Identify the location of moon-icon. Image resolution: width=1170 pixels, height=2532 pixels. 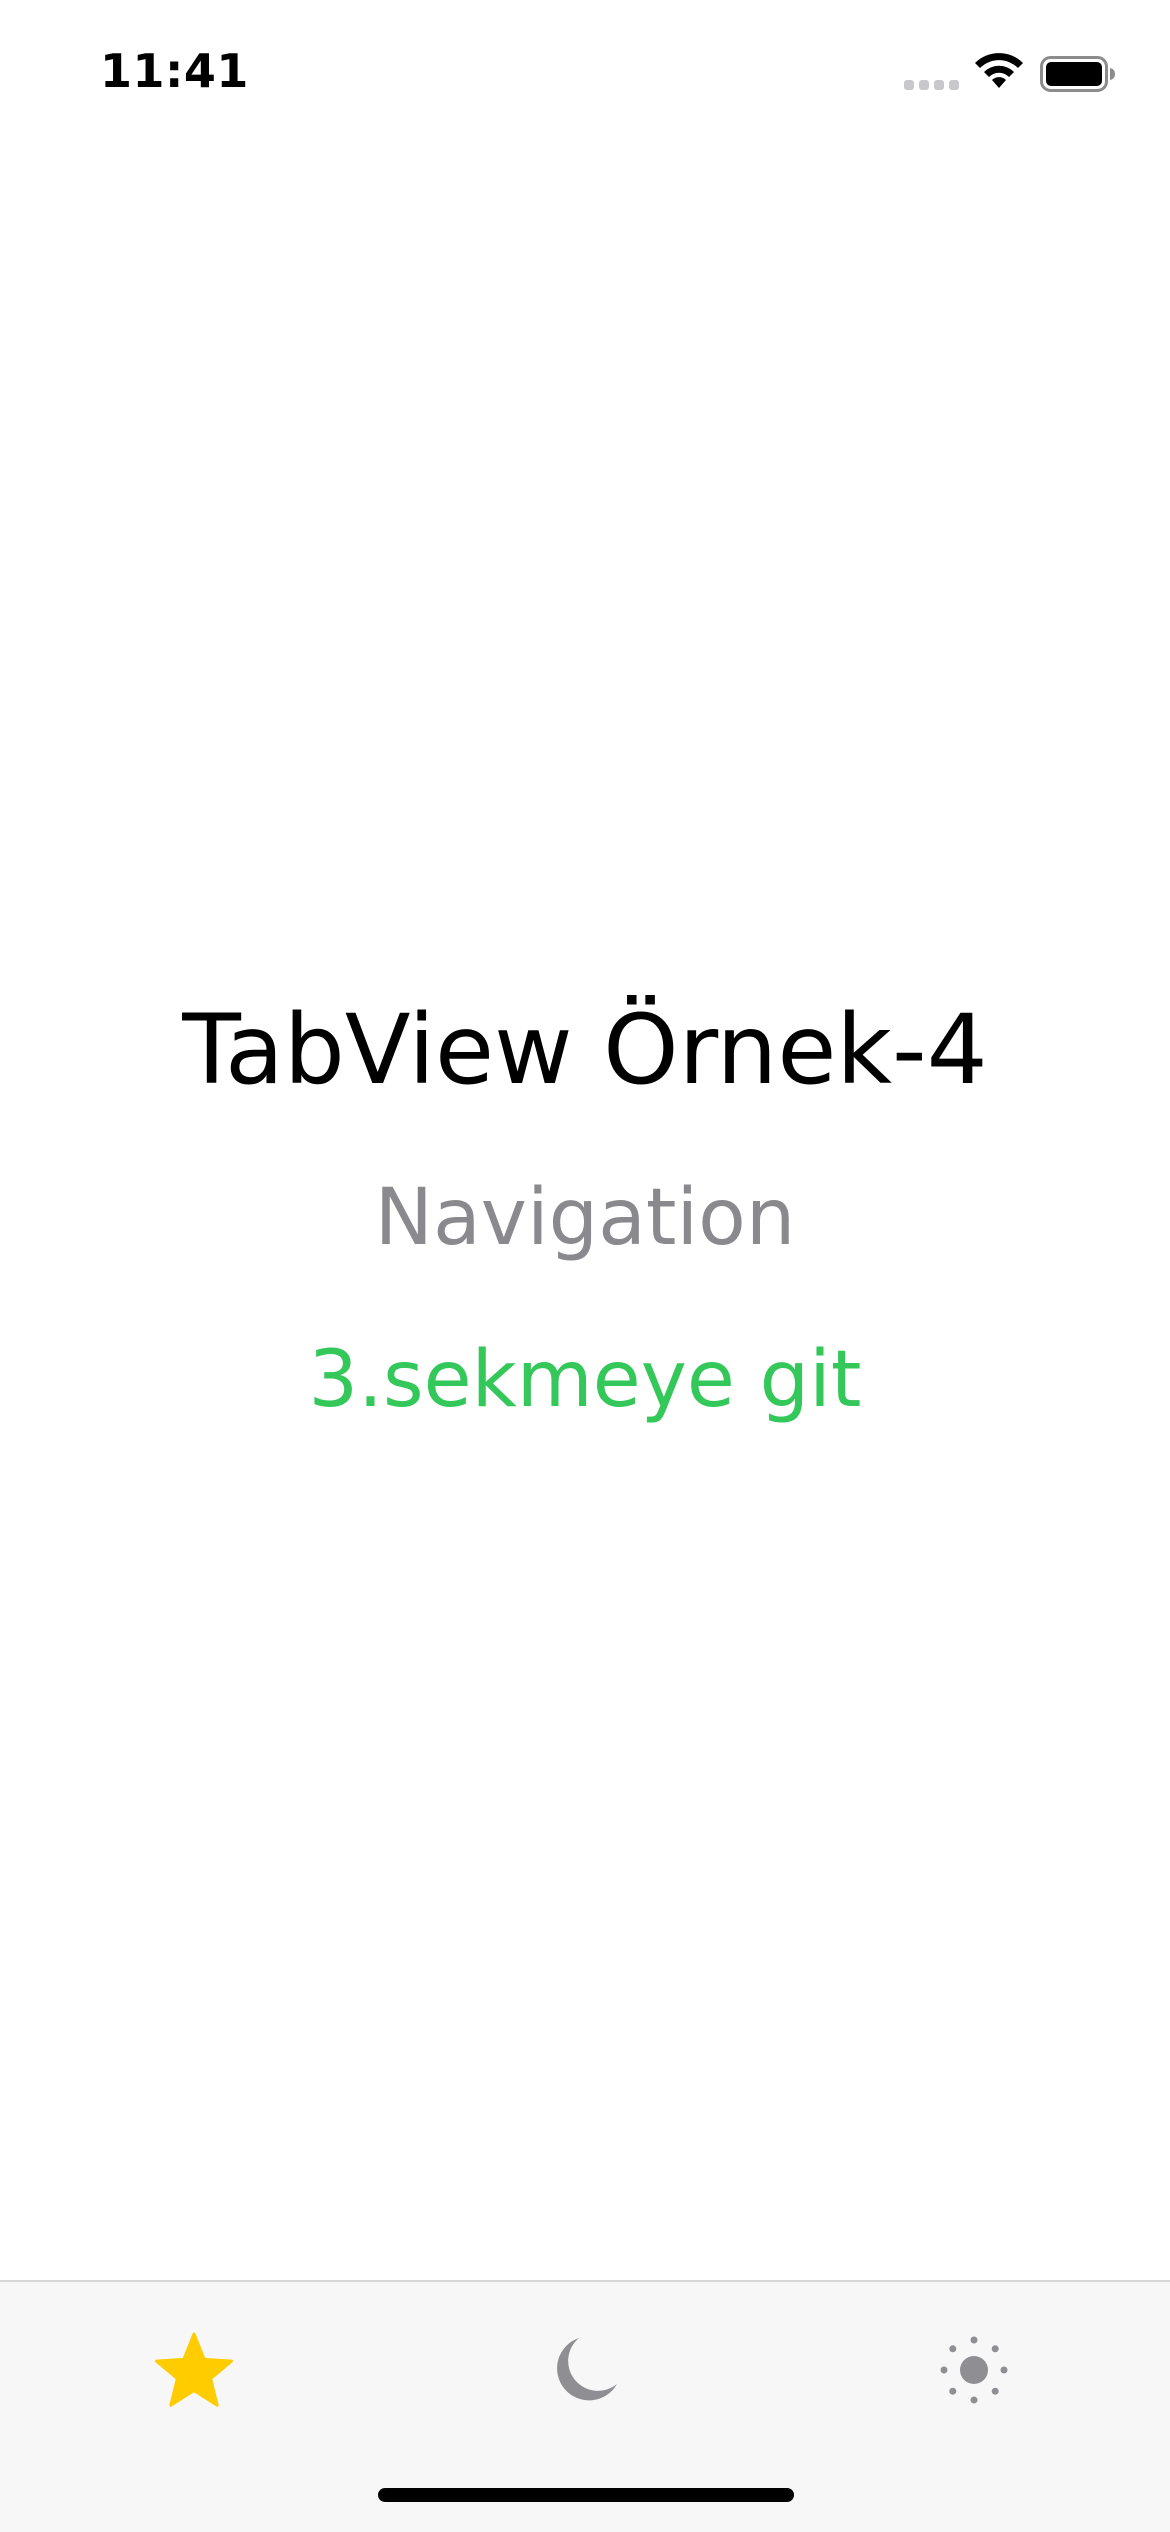
(587, 2369).